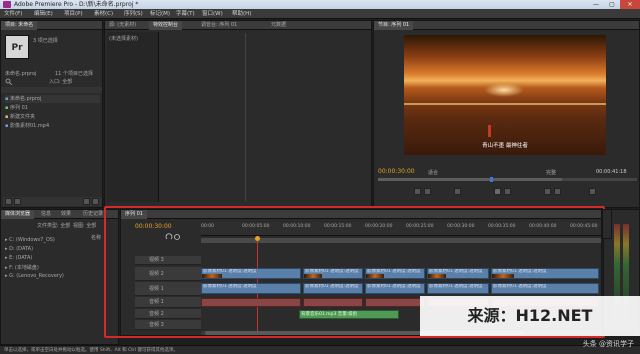 This screenshot has width=640, height=354. What do you see at coordinates (245, 117) in the screenshot?
I see `effect-divider` at bounding box center [245, 117].